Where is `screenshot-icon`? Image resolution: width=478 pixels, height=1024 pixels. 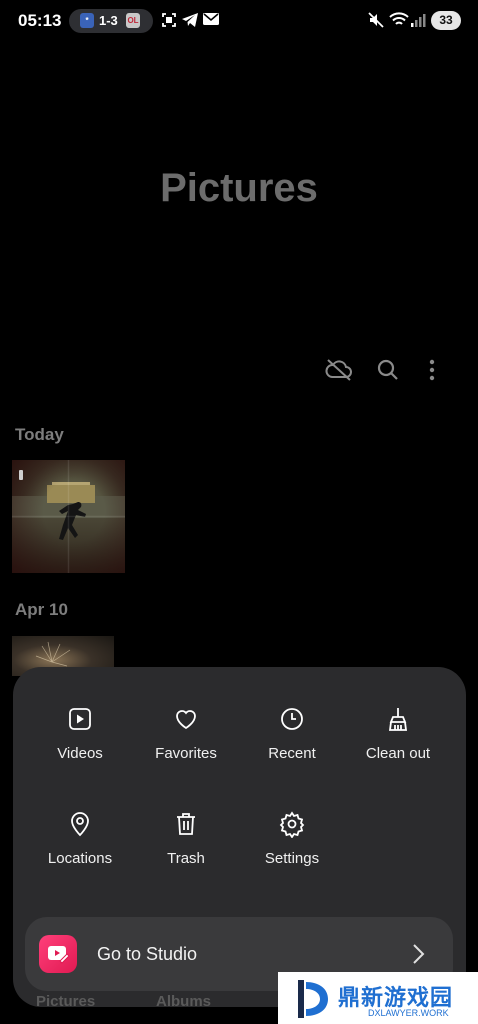 screenshot-icon is located at coordinates (169, 22).